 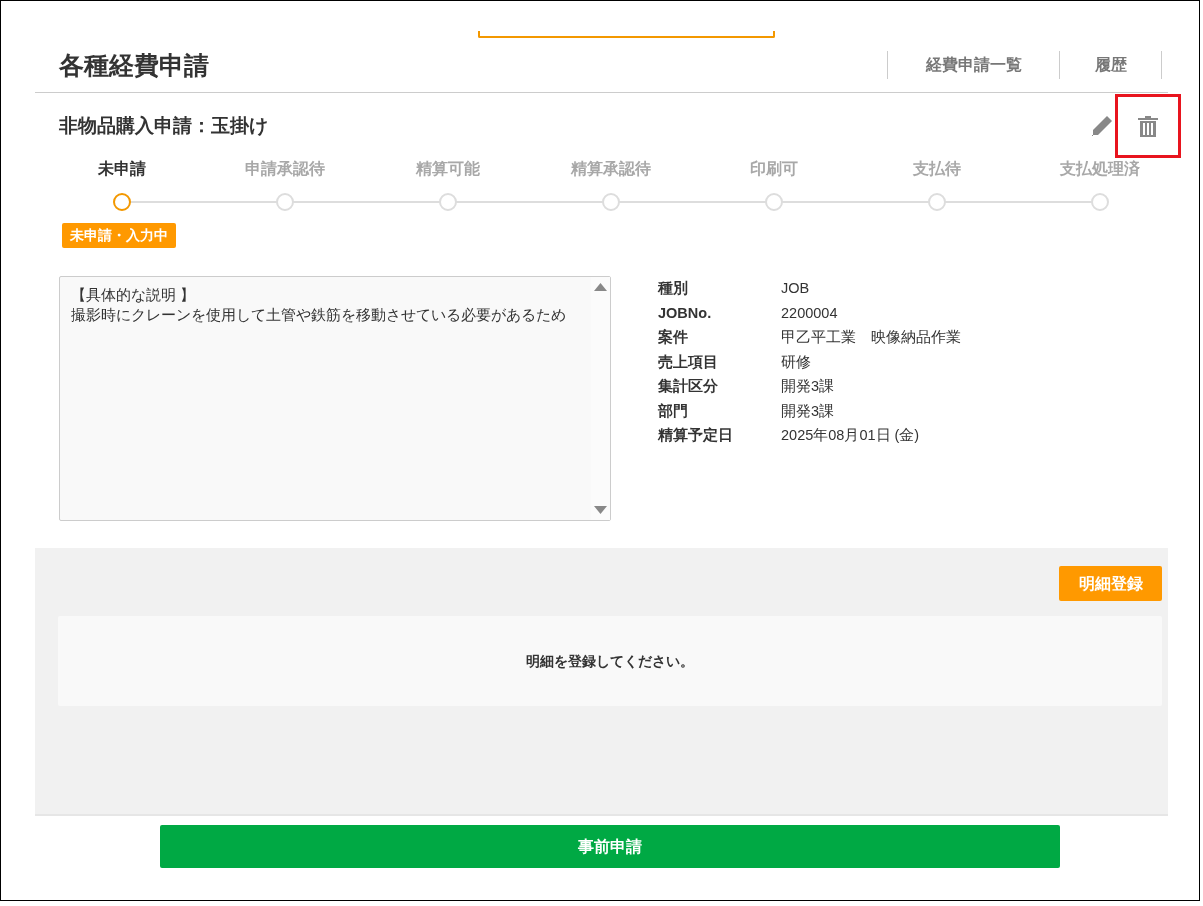 What do you see at coordinates (809, 313) in the screenshot?
I see `detail-value: 2200004` at bounding box center [809, 313].